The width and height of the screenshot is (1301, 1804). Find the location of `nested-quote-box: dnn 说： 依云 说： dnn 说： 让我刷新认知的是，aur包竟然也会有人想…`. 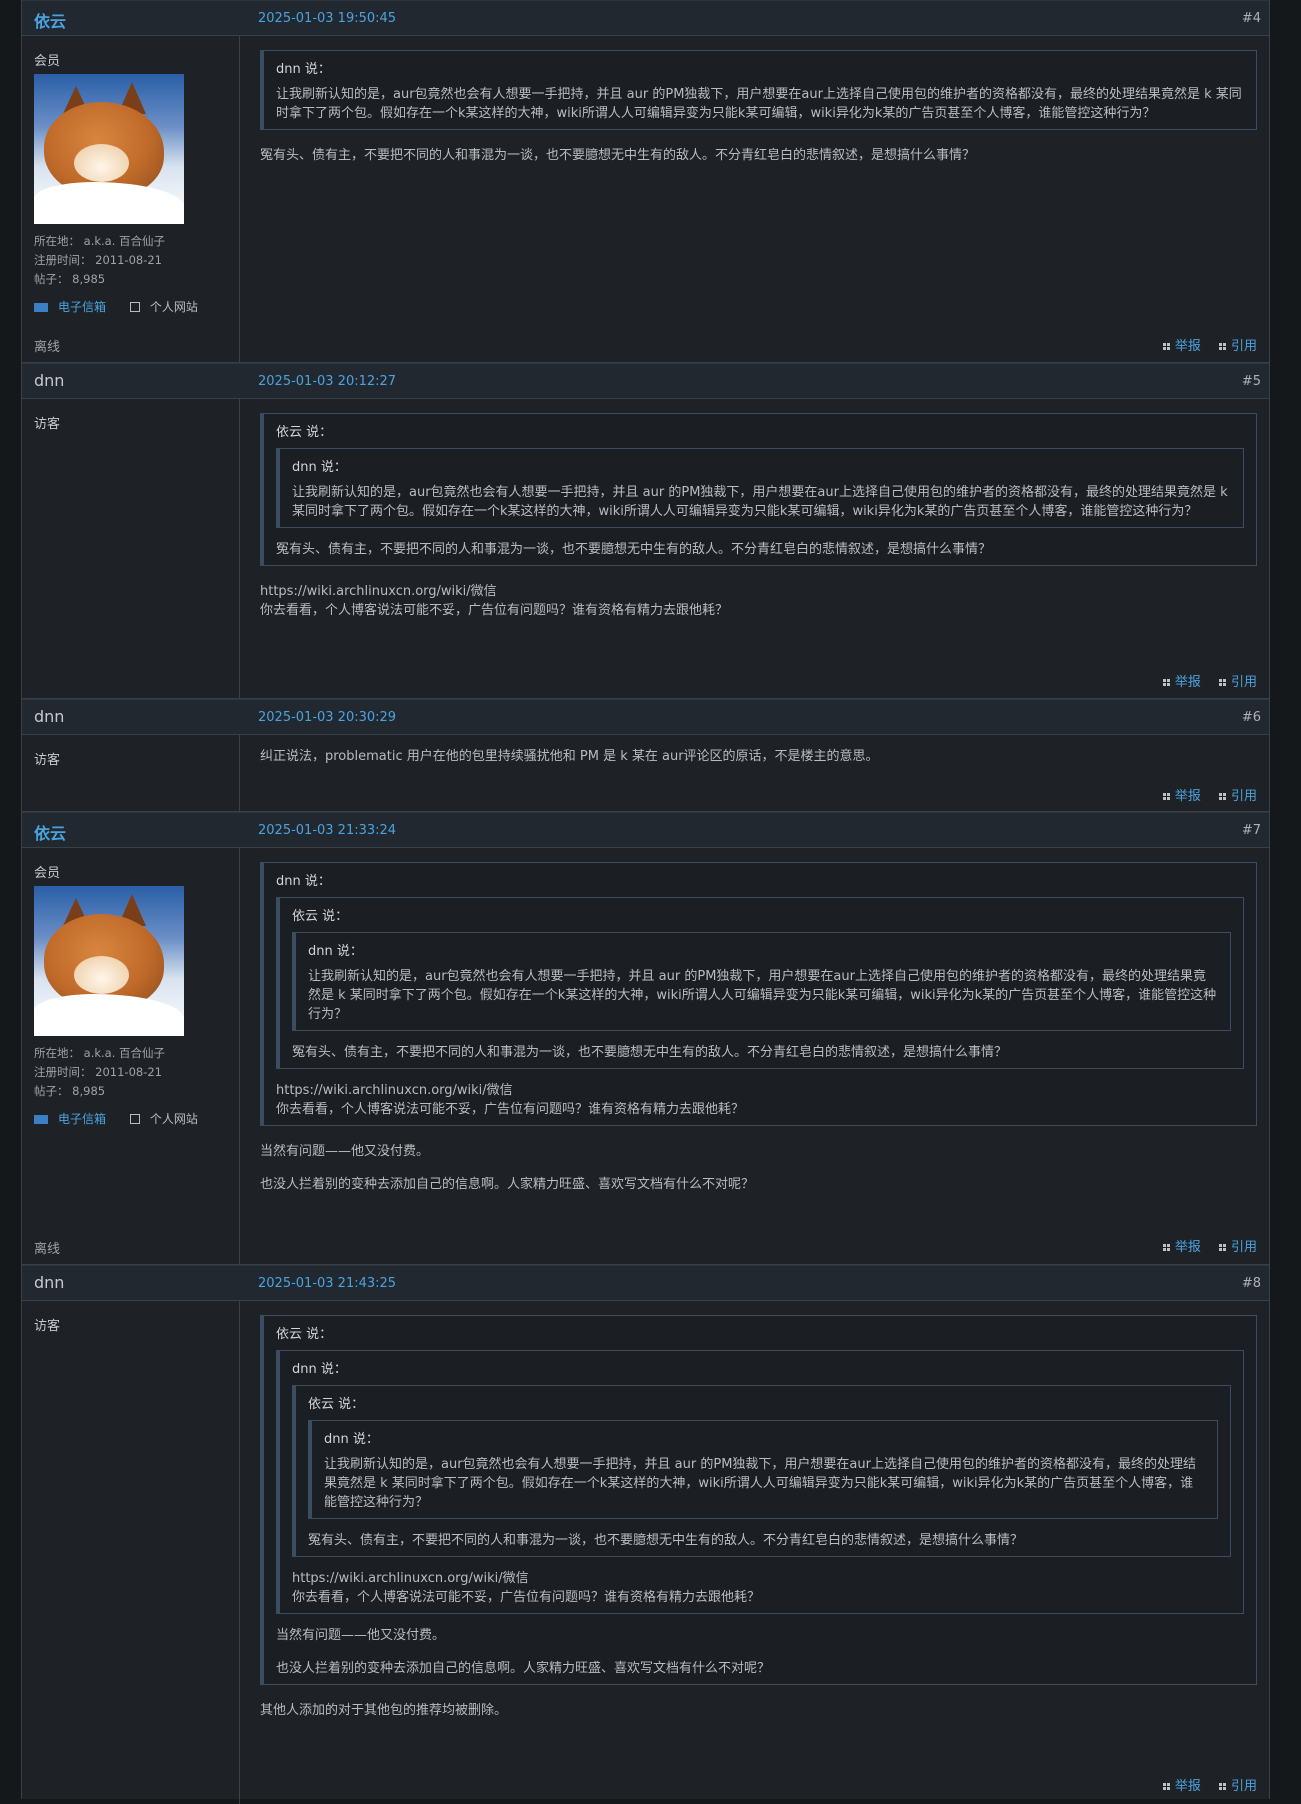

nested-quote-box: dnn 说： 依云 说： dnn 说： 让我刷新认知的是，aur包竟然也会有人想… is located at coordinates (760, 1482).